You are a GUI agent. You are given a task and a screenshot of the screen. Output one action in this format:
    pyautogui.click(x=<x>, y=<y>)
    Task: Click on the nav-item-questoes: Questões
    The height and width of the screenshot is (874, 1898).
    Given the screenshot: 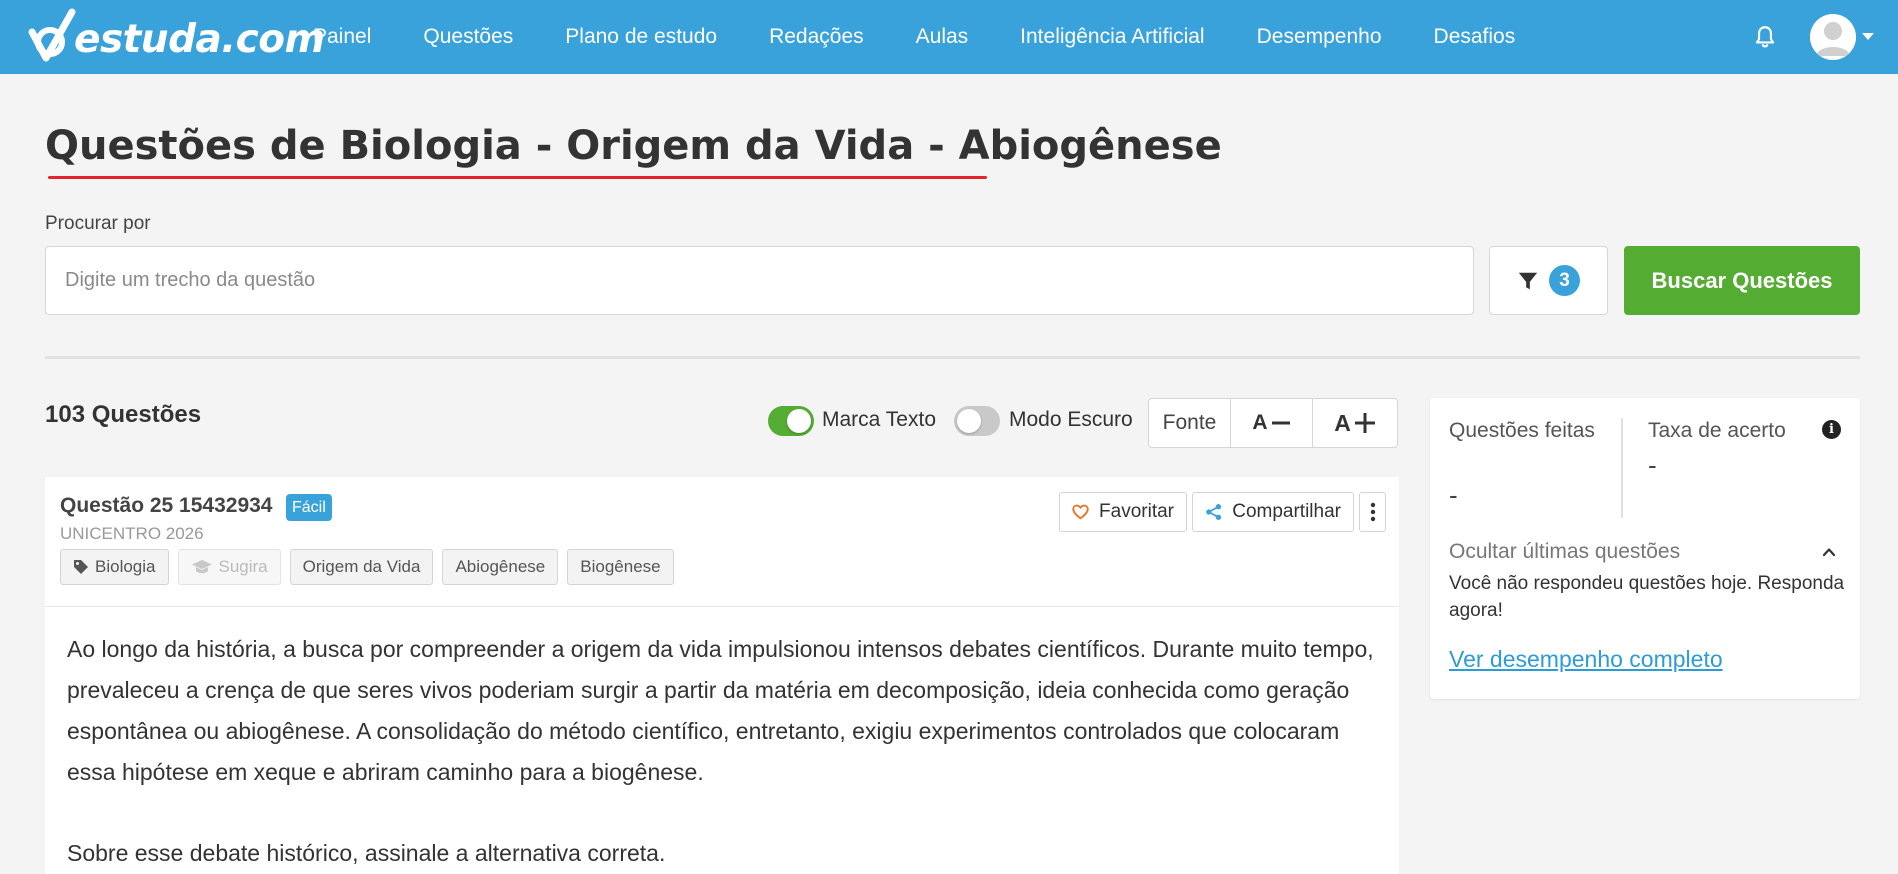 What is the action you would take?
    pyautogui.click(x=468, y=37)
    